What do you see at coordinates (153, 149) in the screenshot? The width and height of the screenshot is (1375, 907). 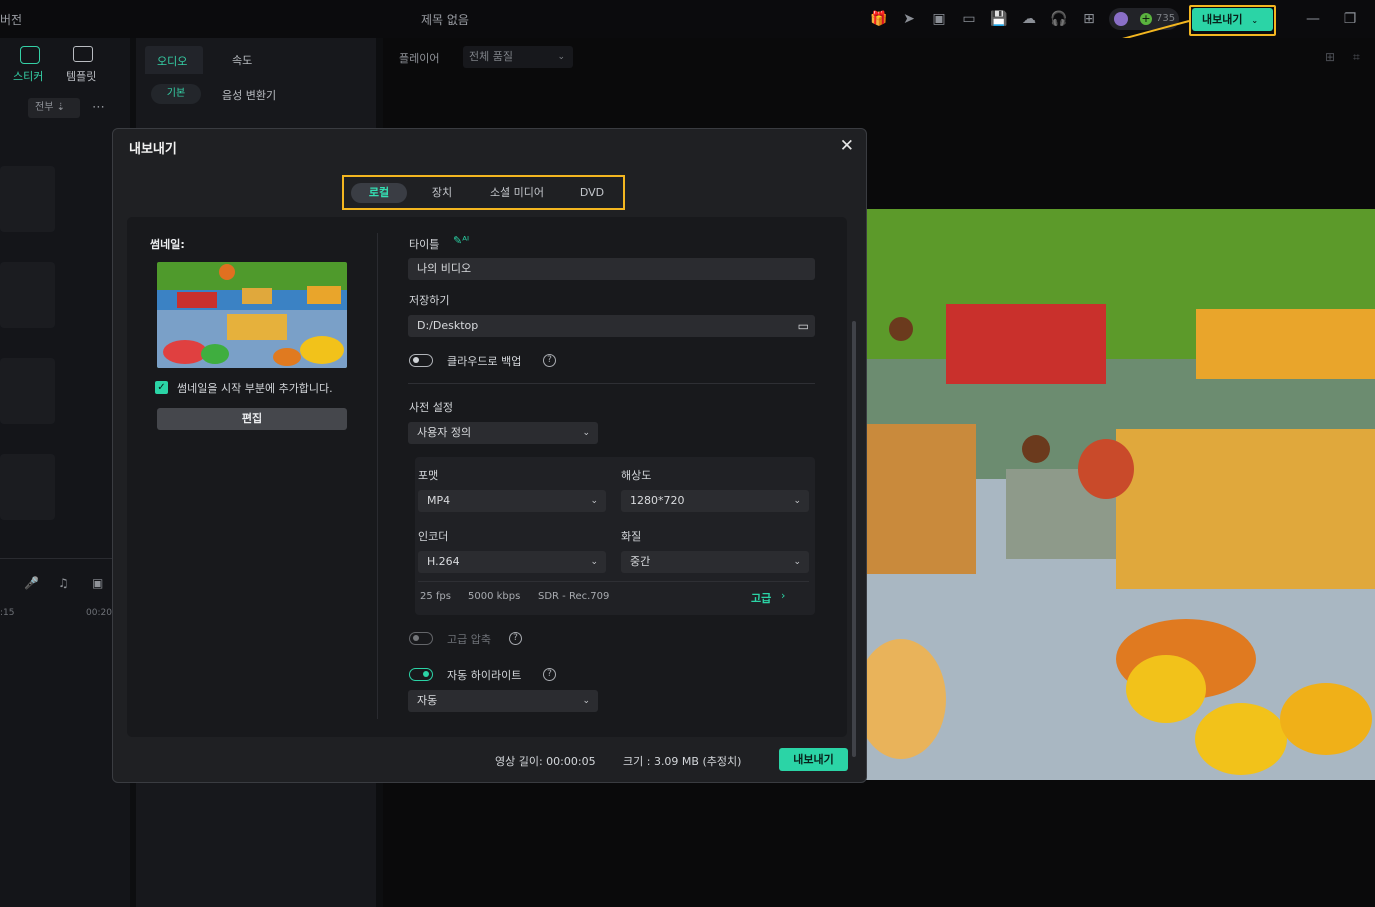 I see `dialog-title: 내보내기` at bounding box center [153, 149].